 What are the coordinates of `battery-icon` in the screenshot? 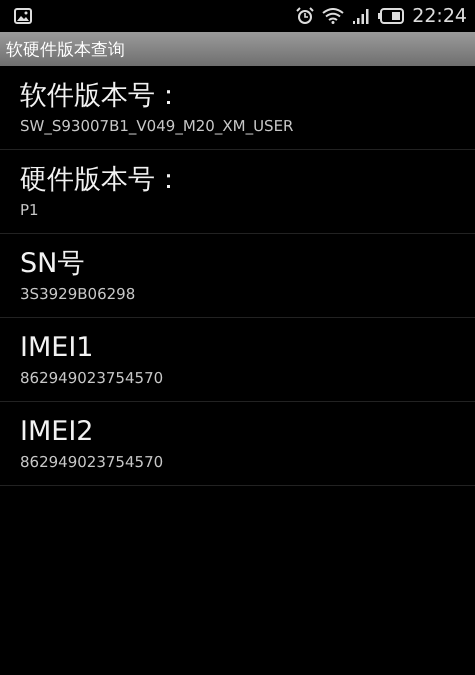 It's located at (391, 16).